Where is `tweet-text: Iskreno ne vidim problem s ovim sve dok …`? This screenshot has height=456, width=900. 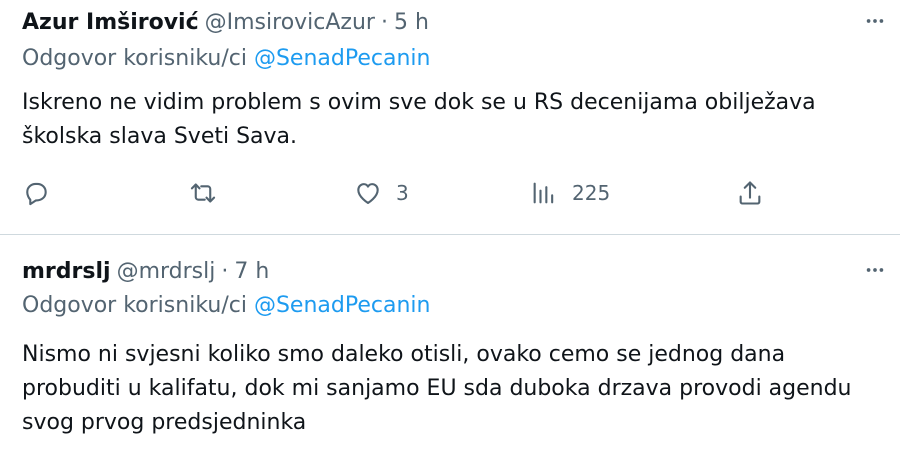 tweet-text: Iskreno ne vidim problem s ovim sve dok … is located at coordinates (419, 119).